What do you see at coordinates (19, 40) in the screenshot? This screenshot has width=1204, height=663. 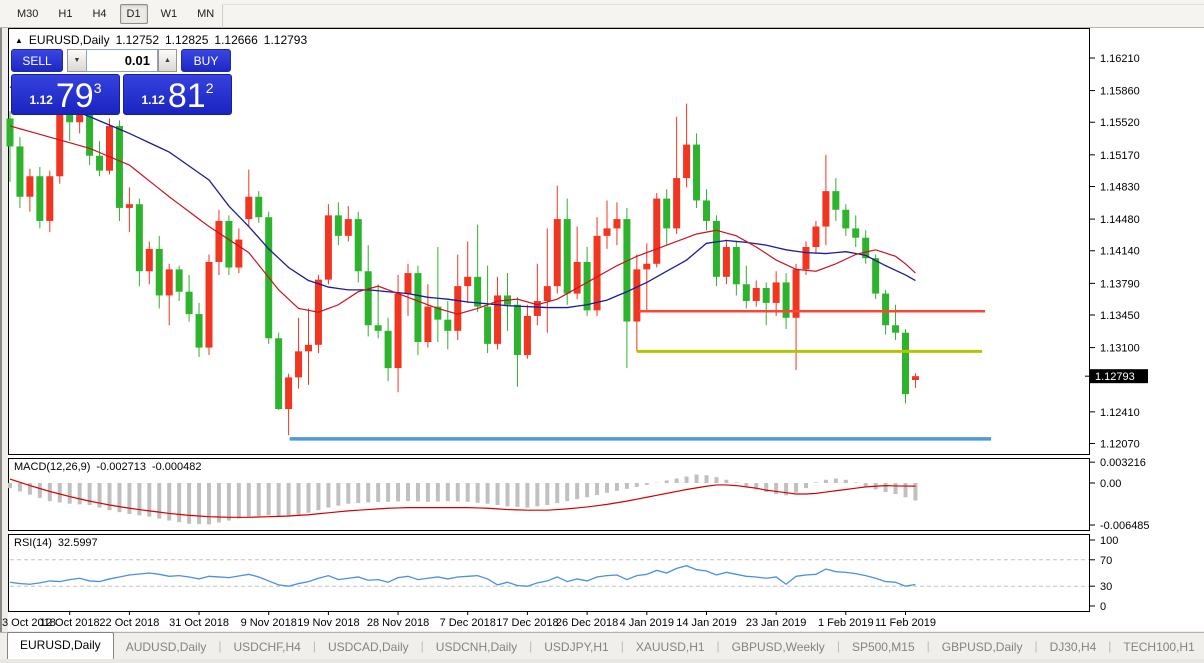 I see `collapse-arrow-icon: ▲` at bounding box center [19, 40].